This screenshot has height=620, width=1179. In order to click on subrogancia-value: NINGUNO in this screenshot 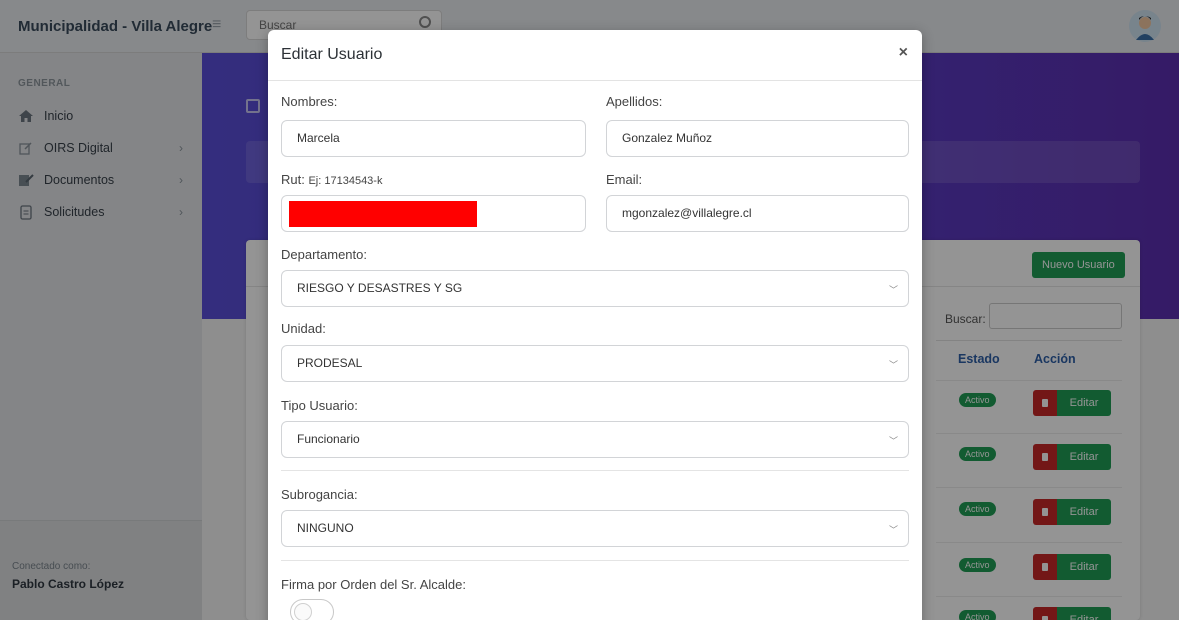, I will do `click(325, 528)`.